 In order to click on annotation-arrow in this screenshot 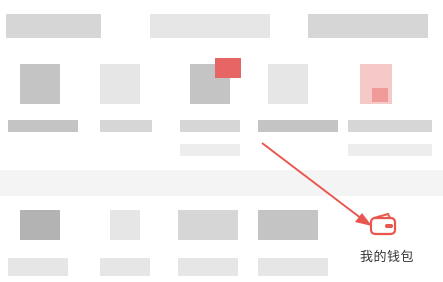, I will do `click(316, 184)`.